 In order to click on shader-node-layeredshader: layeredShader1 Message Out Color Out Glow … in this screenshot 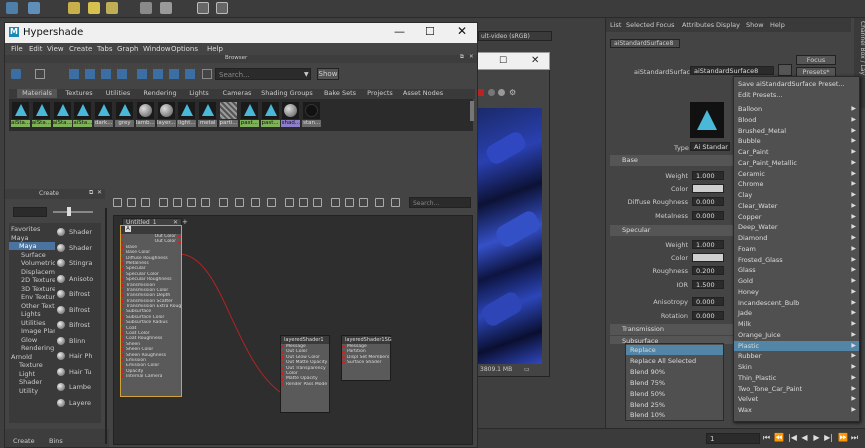, I will do `click(305, 374)`.